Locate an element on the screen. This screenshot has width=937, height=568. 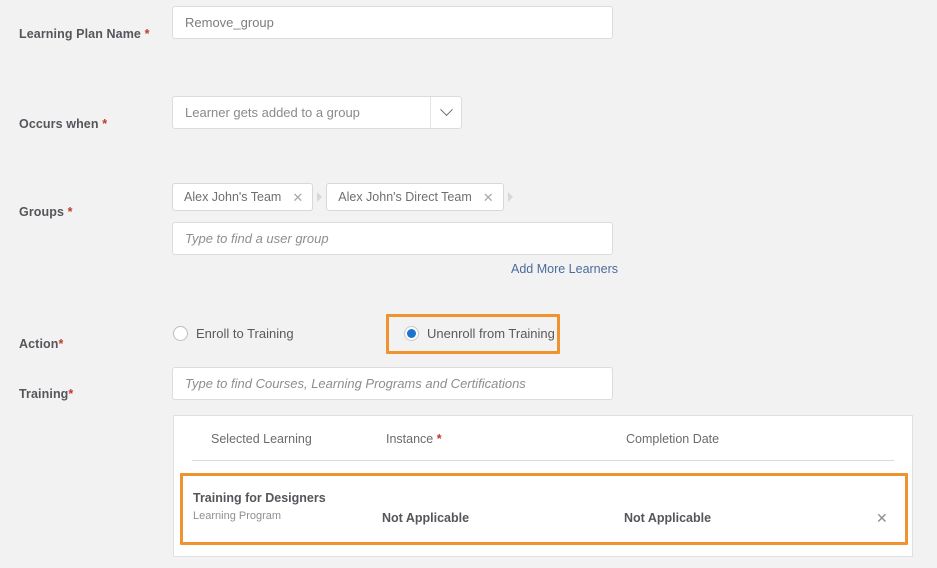
training-label-text: Training is located at coordinates (44, 394).